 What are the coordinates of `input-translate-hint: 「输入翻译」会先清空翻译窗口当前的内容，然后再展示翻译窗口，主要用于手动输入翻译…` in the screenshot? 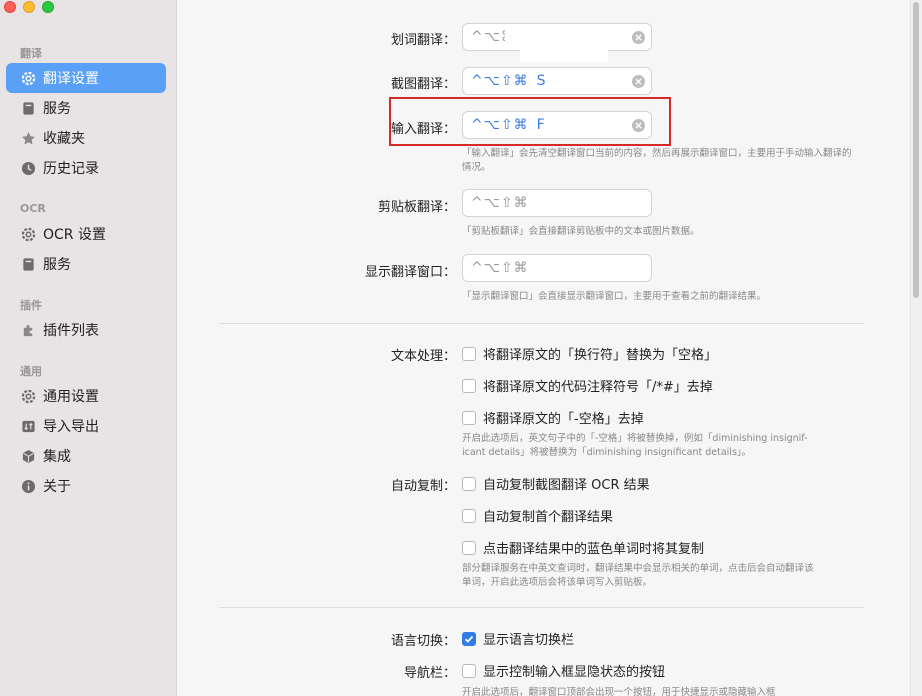 It's located at (657, 160).